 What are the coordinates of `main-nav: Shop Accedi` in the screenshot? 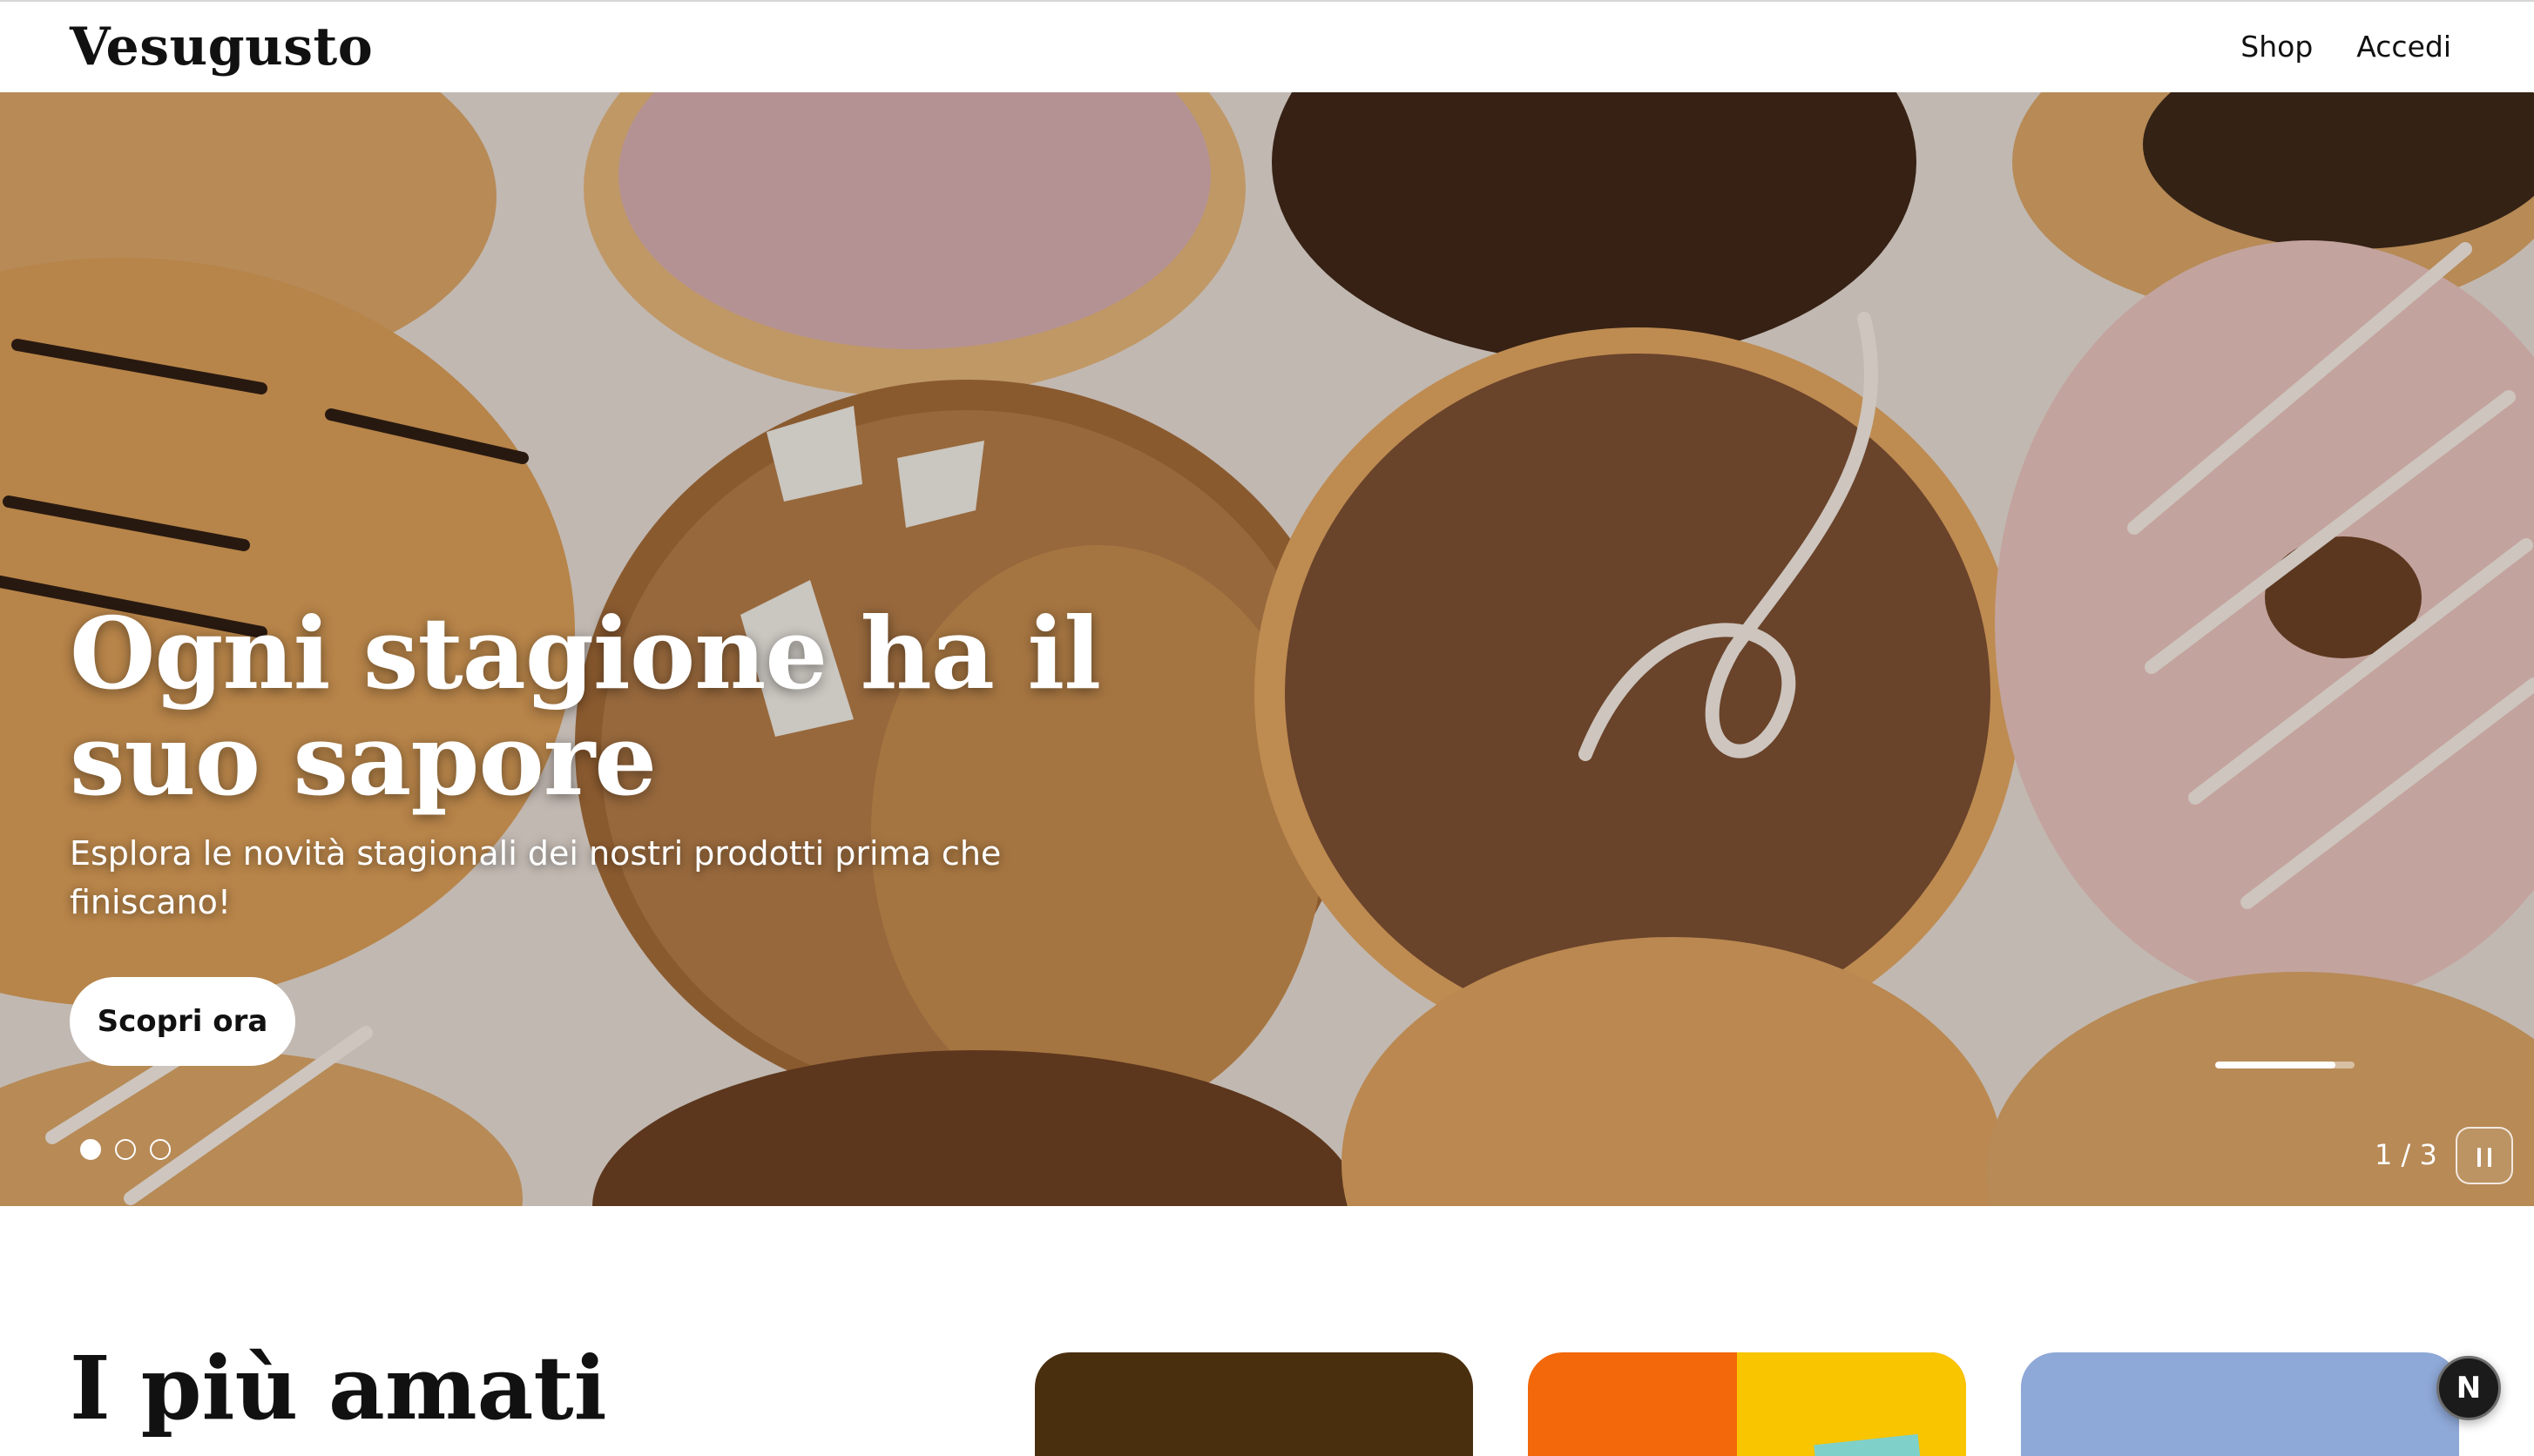 It's located at (2346, 47).